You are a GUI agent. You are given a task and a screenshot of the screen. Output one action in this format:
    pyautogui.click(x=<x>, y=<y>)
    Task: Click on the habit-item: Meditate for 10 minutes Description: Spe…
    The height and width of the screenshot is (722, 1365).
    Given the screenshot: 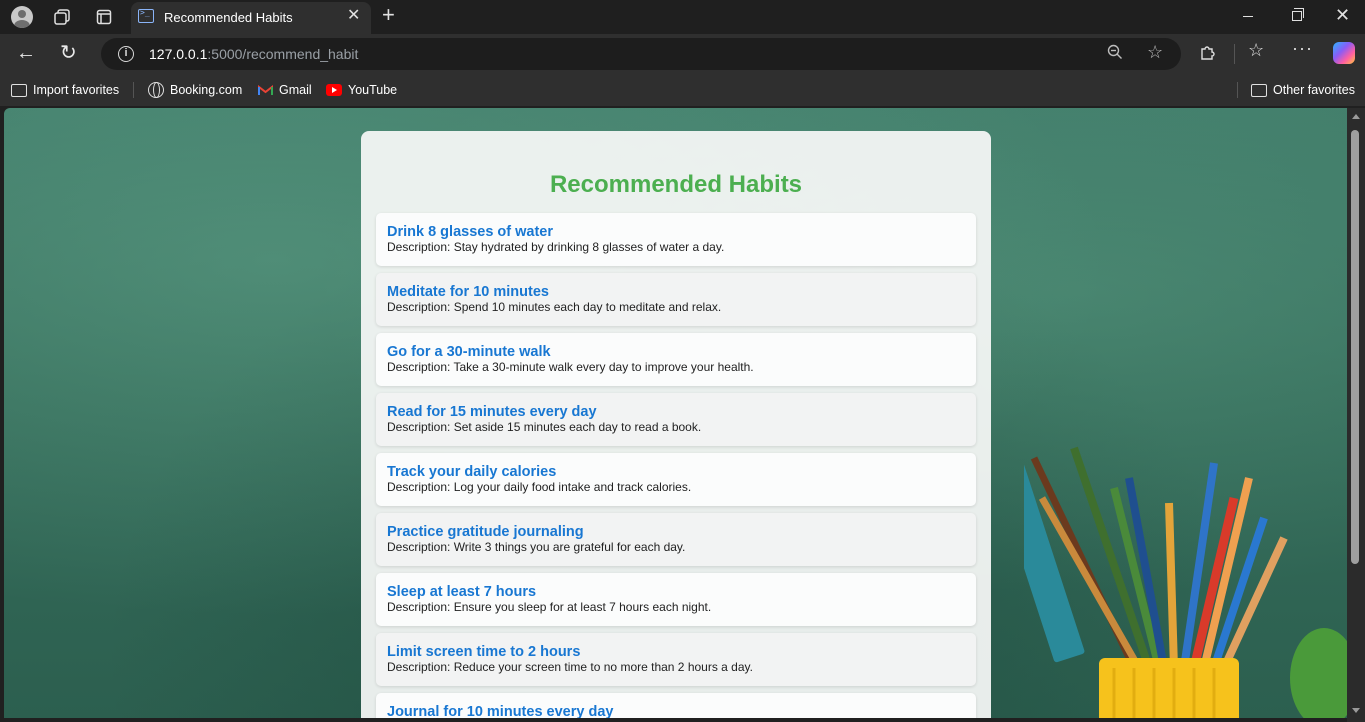 What is the action you would take?
    pyautogui.click(x=676, y=299)
    